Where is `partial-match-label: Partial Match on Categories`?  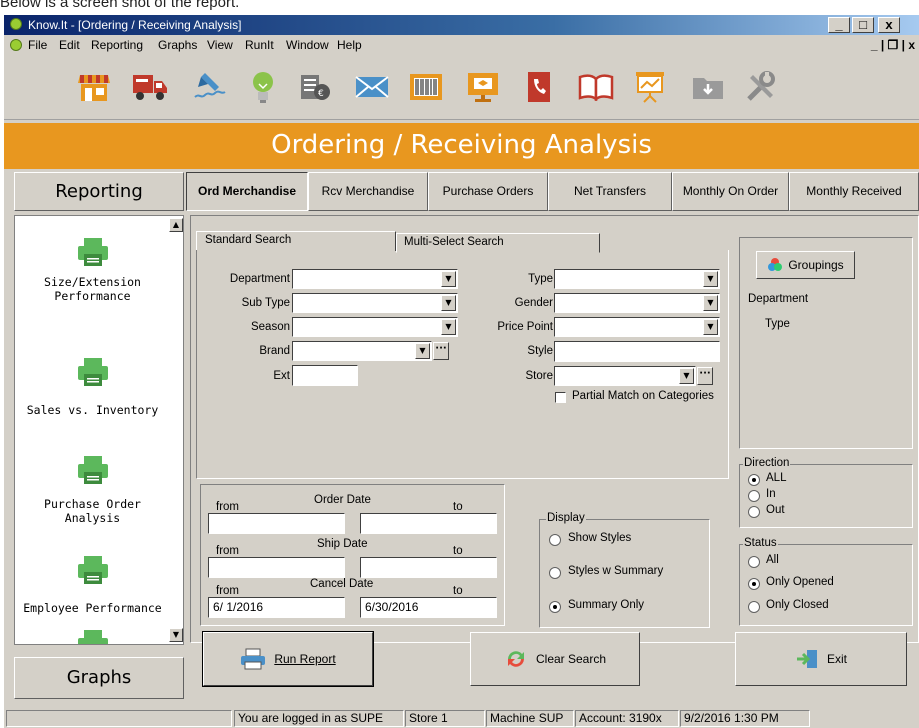
partial-match-label: Partial Match on Categories is located at coordinates (643, 396).